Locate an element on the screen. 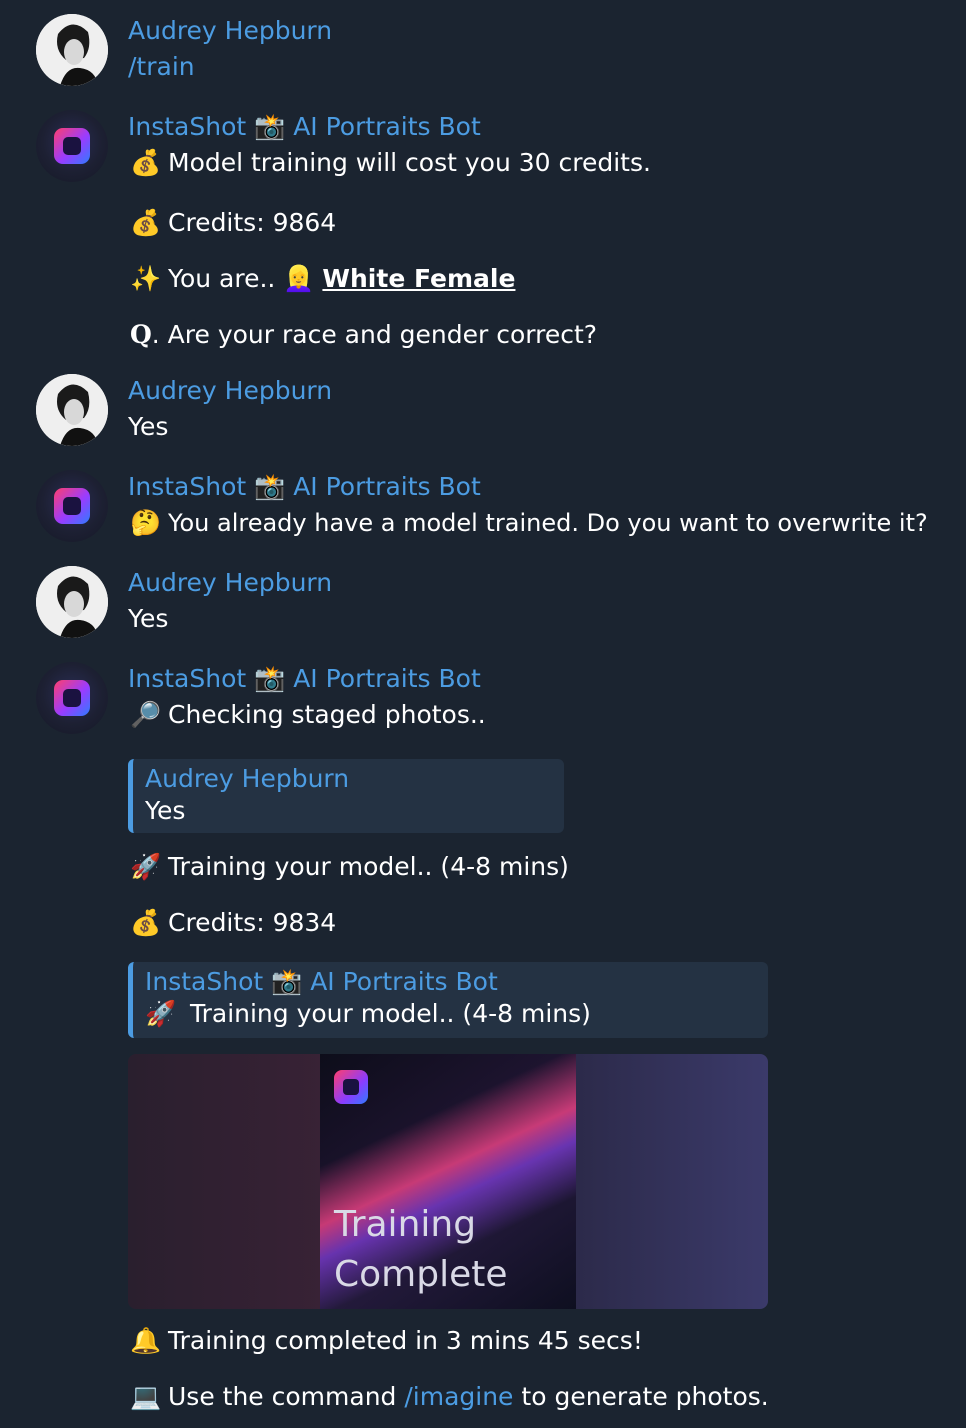 This screenshot has width=966, height=1428. train-command-link: /train is located at coordinates (161, 66).